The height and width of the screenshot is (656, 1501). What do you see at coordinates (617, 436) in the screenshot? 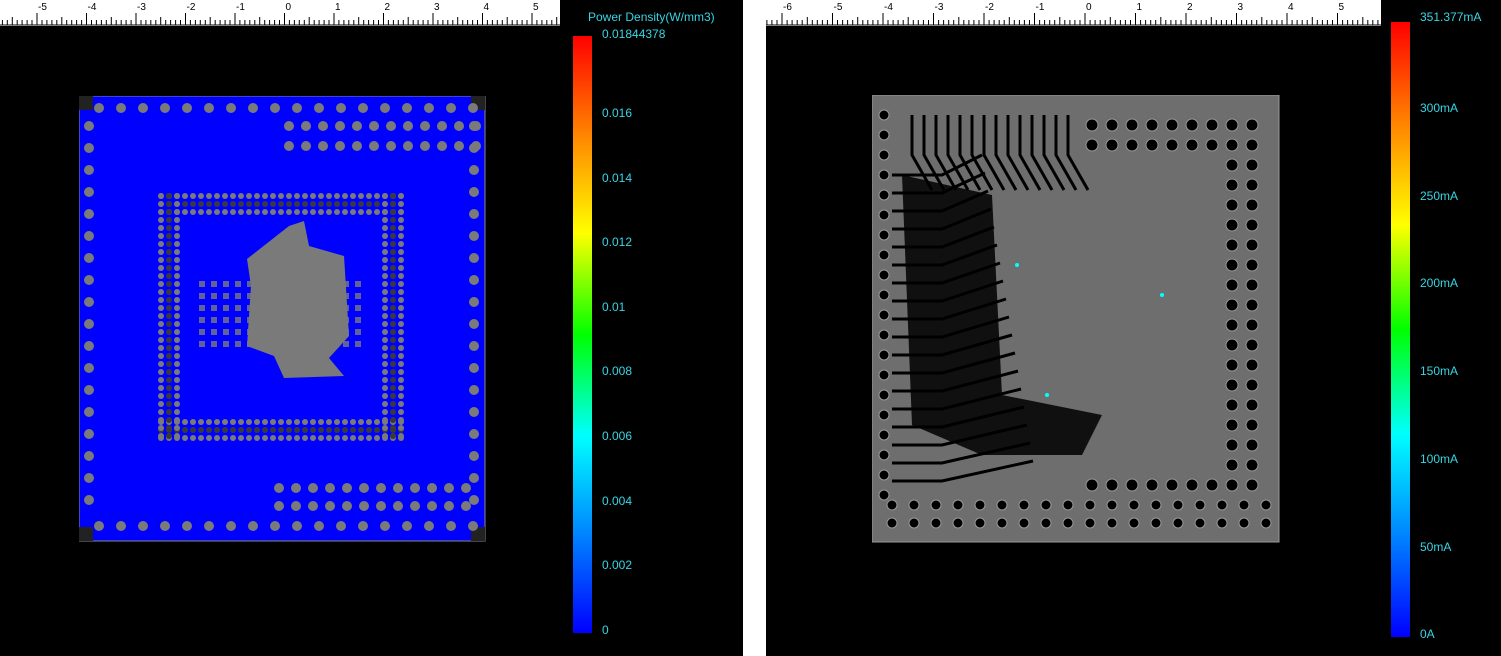
I see `colorbar-label: 0.006` at bounding box center [617, 436].